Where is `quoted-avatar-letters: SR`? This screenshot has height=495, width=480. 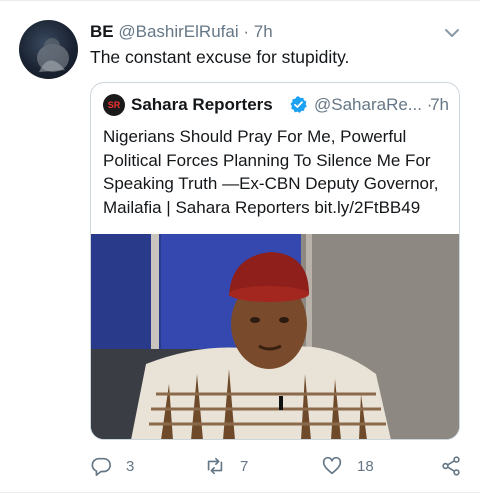 quoted-avatar-letters: SR is located at coordinates (114, 105).